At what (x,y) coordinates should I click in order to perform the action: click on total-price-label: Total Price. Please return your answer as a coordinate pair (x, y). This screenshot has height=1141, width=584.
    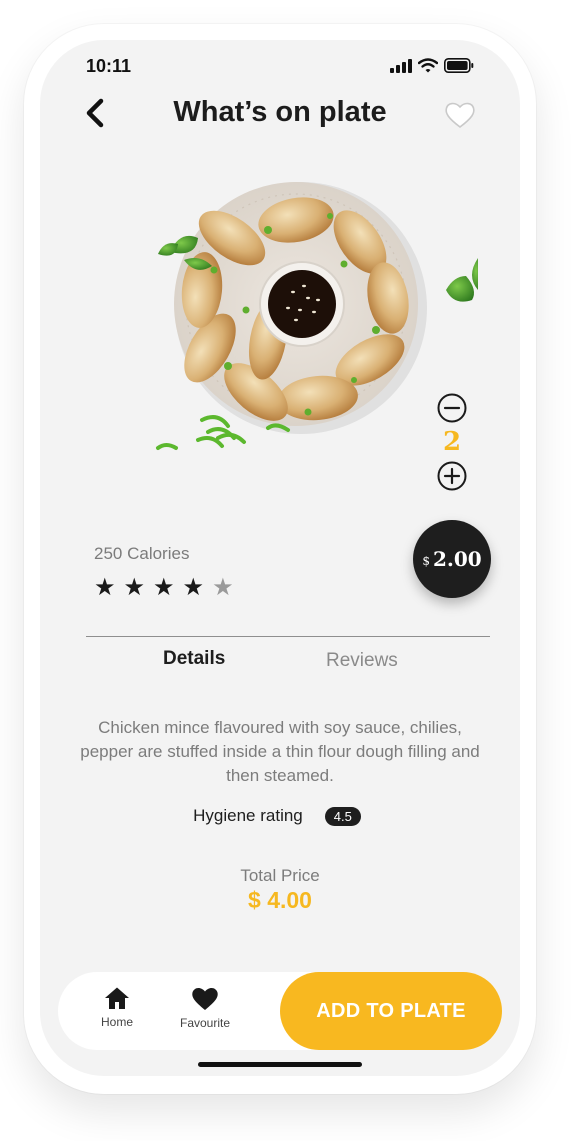
    Looking at the image, I should click on (280, 875).